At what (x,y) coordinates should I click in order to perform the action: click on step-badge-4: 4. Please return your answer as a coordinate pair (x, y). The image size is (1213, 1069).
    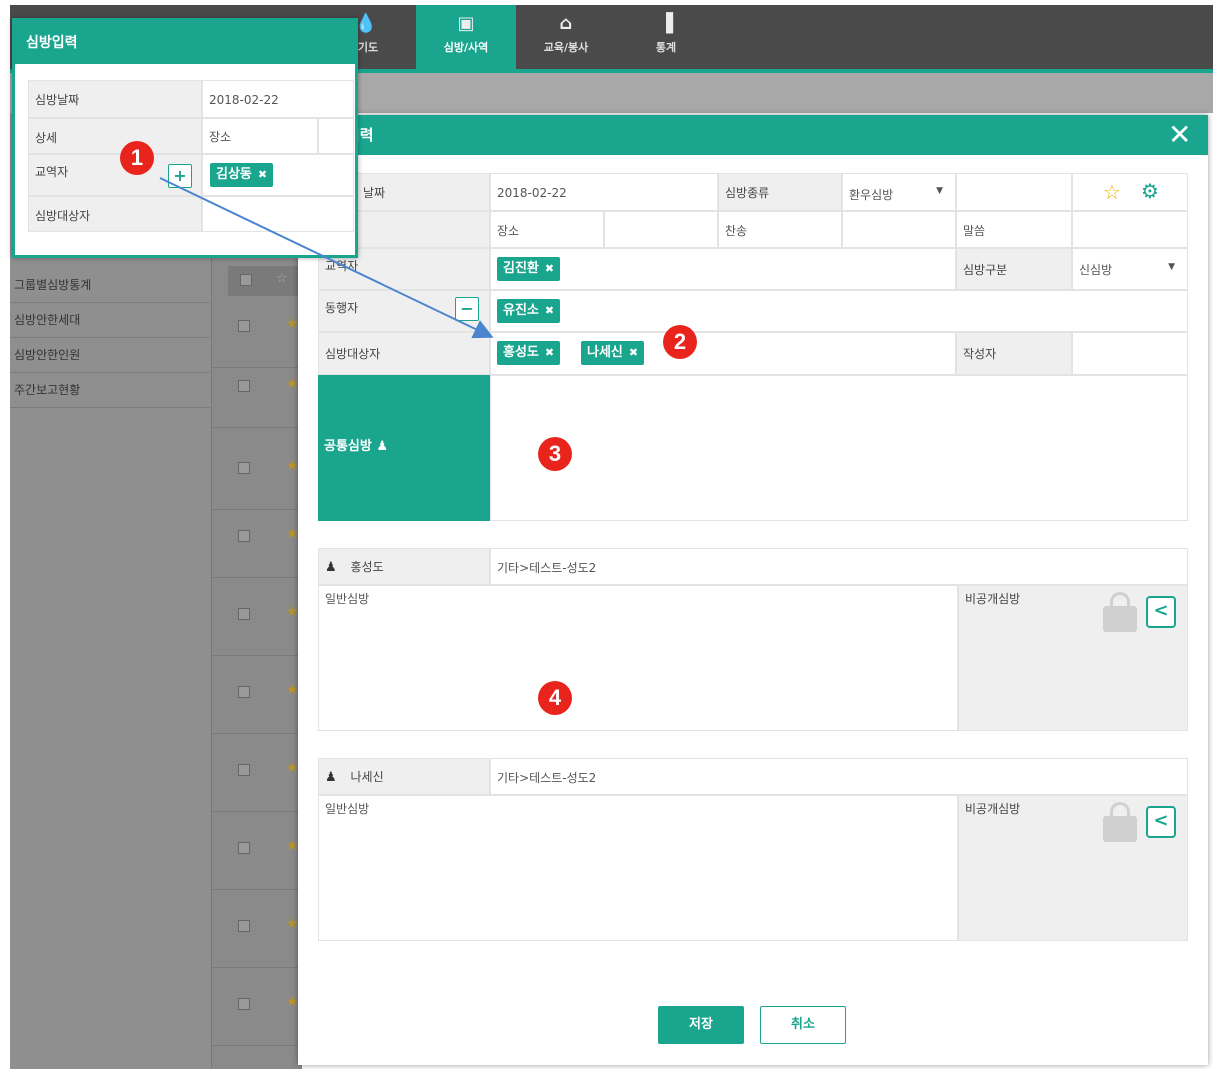
    Looking at the image, I should click on (555, 698).